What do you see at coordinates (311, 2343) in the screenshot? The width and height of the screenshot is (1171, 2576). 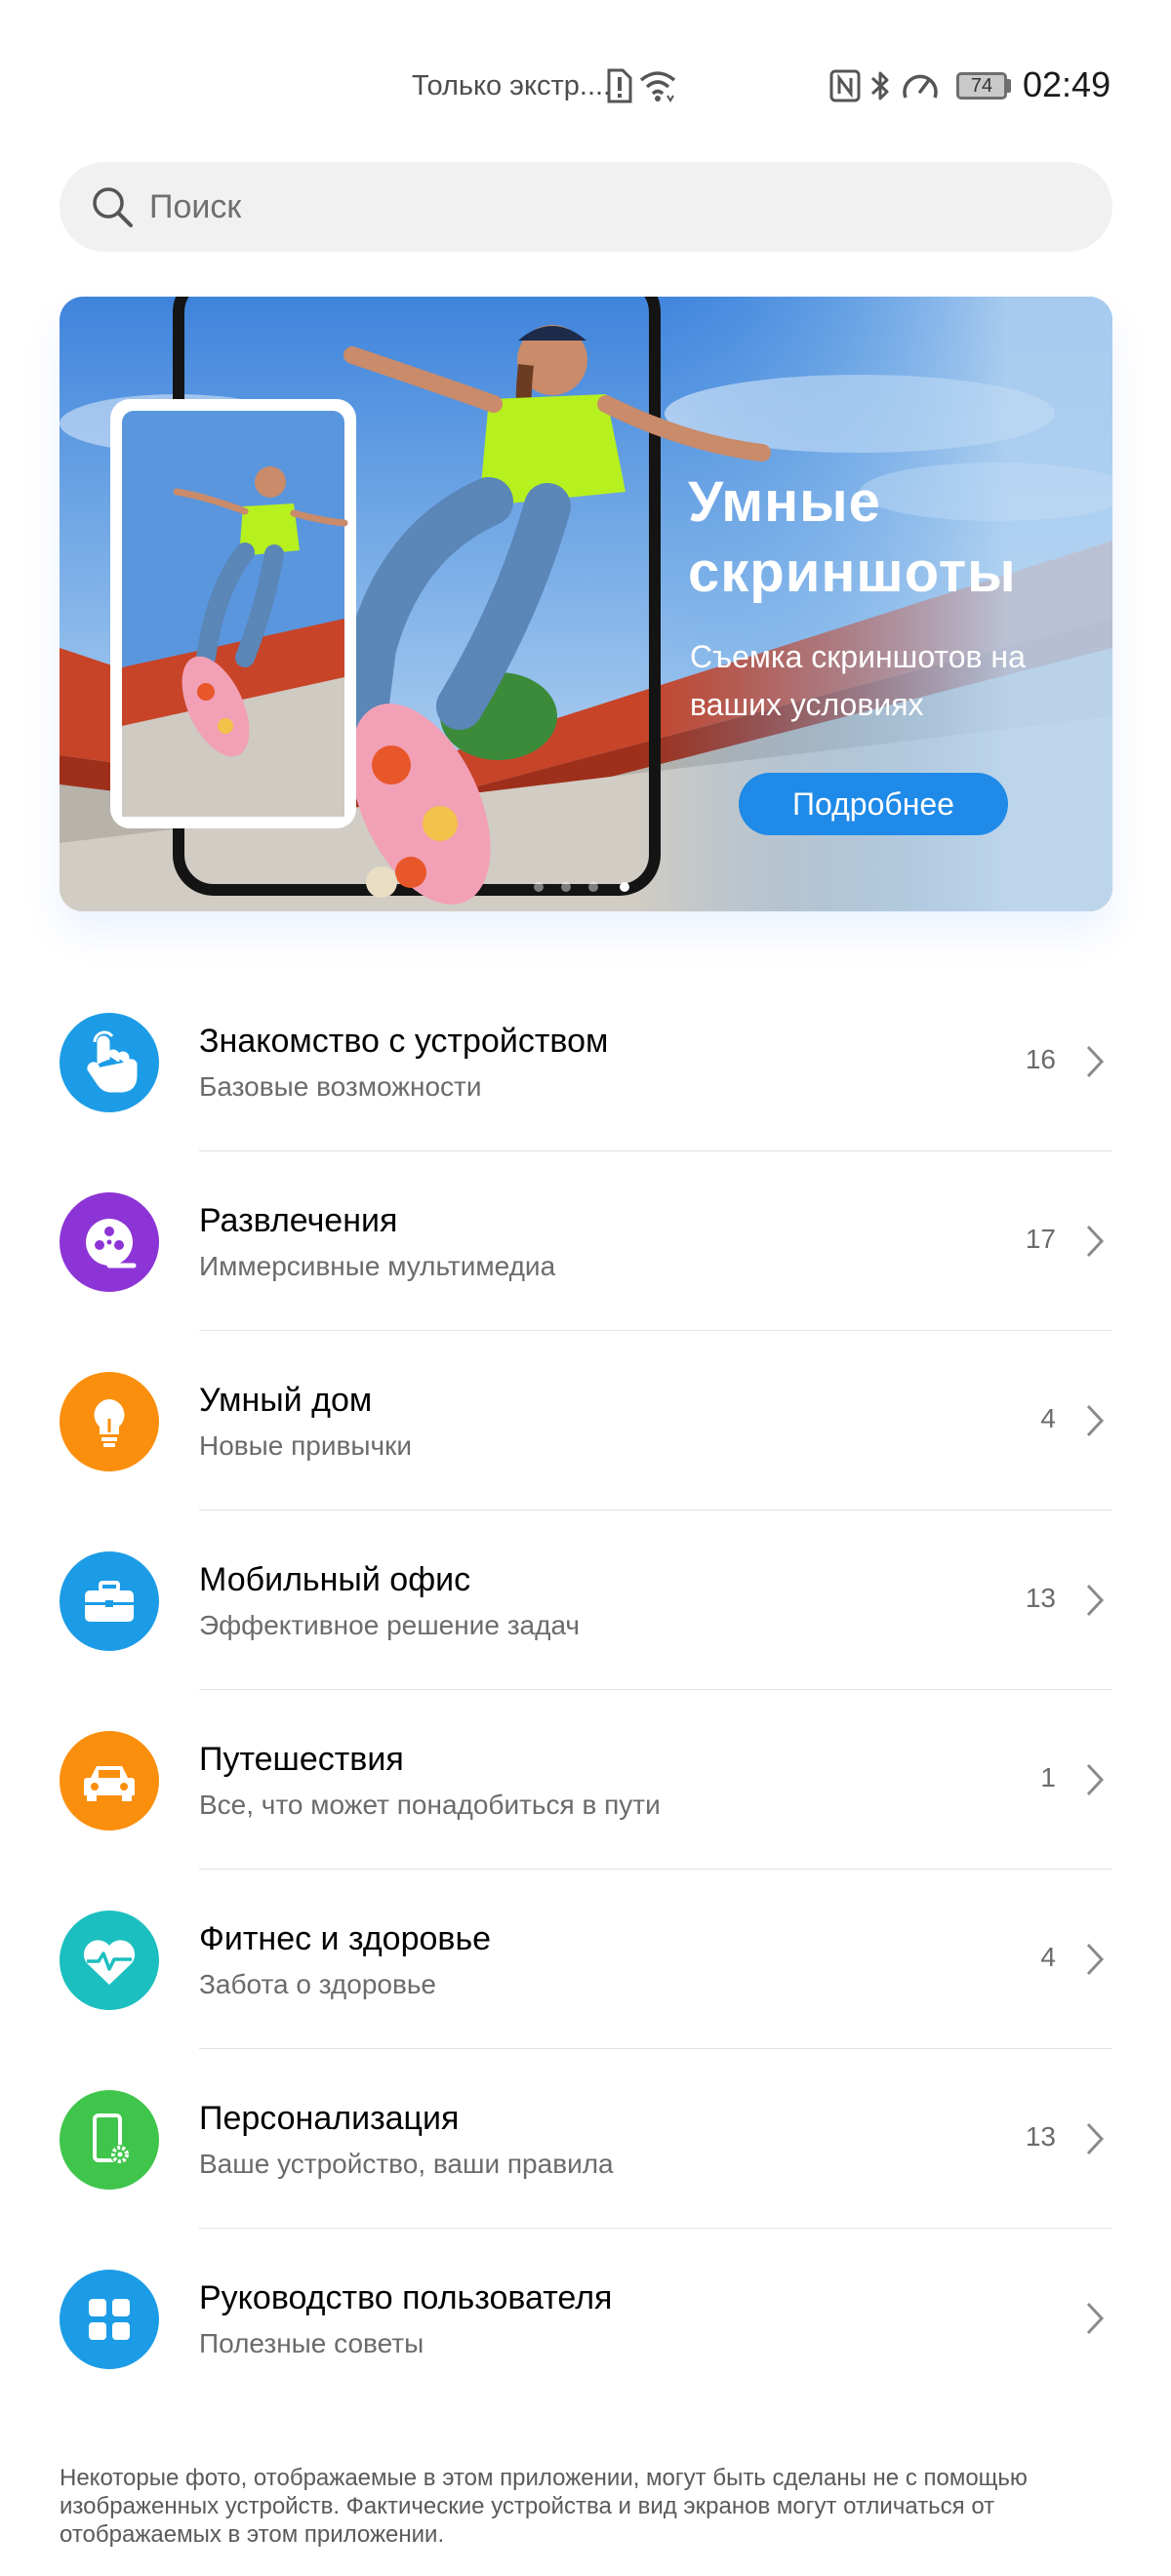 I see `category-subtitle: Полезные советы` at bounding box center [311, 2343].